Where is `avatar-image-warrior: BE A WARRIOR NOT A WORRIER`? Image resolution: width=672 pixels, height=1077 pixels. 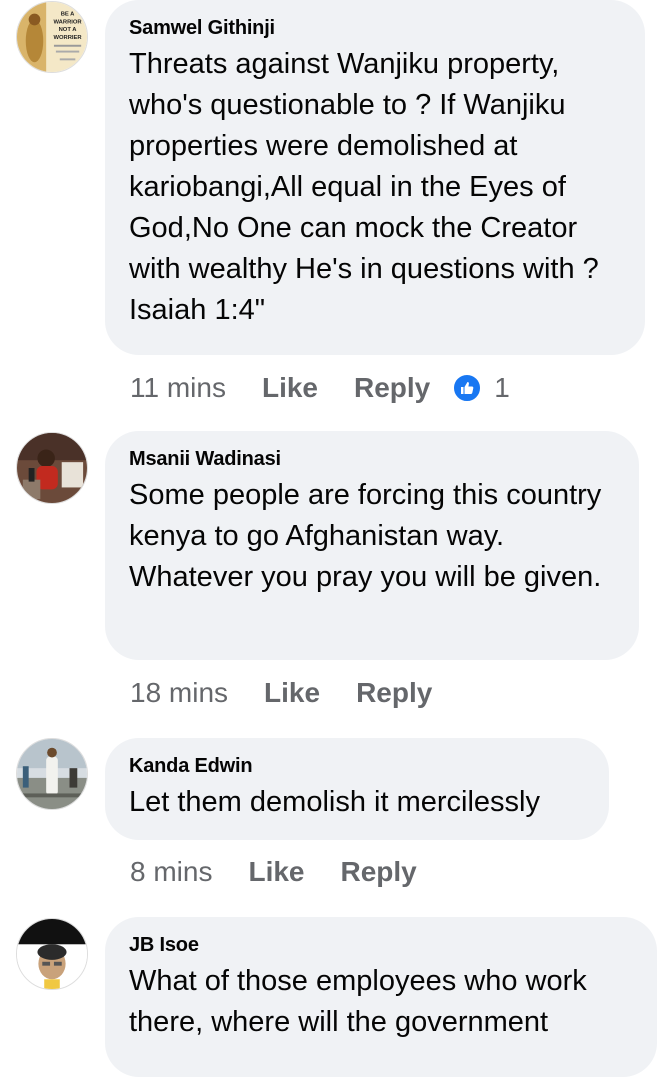 avatar-image-warrior: BE A WARRIOR NOT A WORRIER is located at coordinates (52, 37).